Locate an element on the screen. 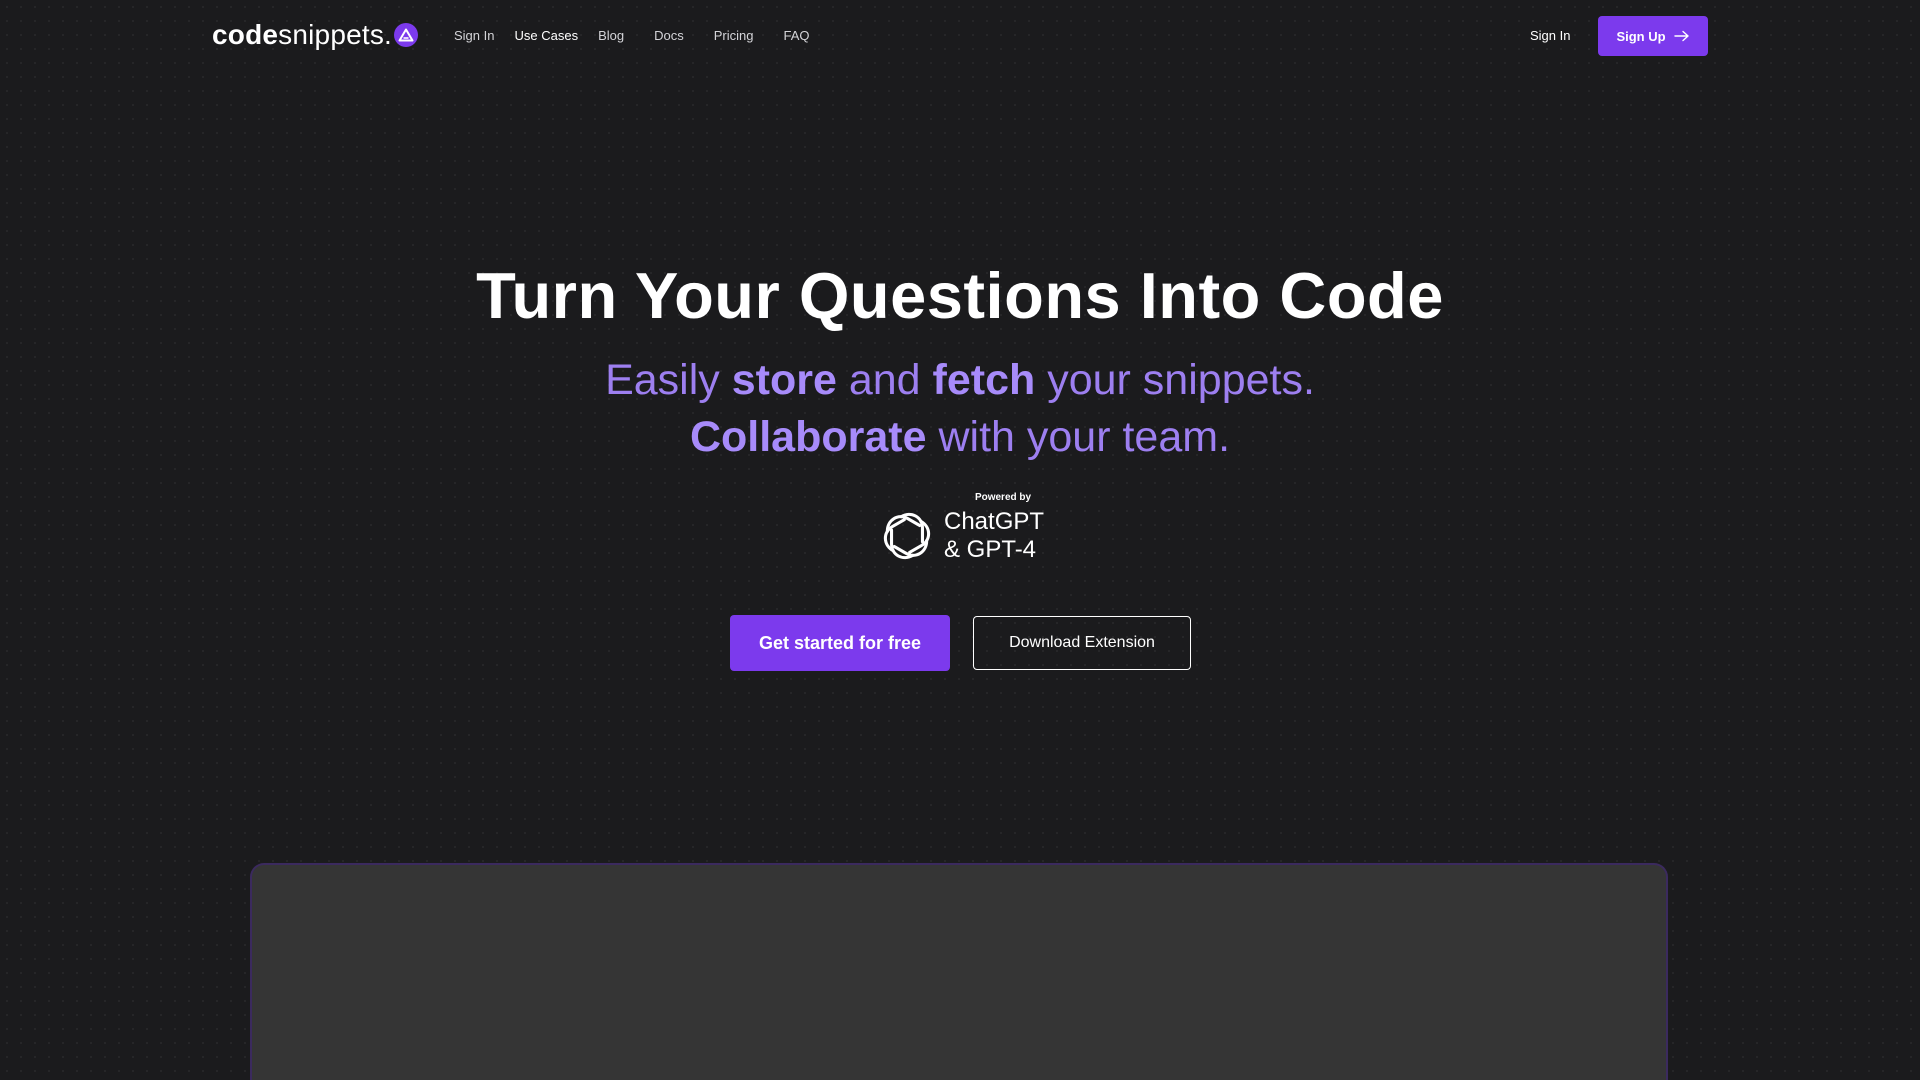 This screenshot has height=1080, width=1920. logo-mark-icon is located at coordinates (406, 35).